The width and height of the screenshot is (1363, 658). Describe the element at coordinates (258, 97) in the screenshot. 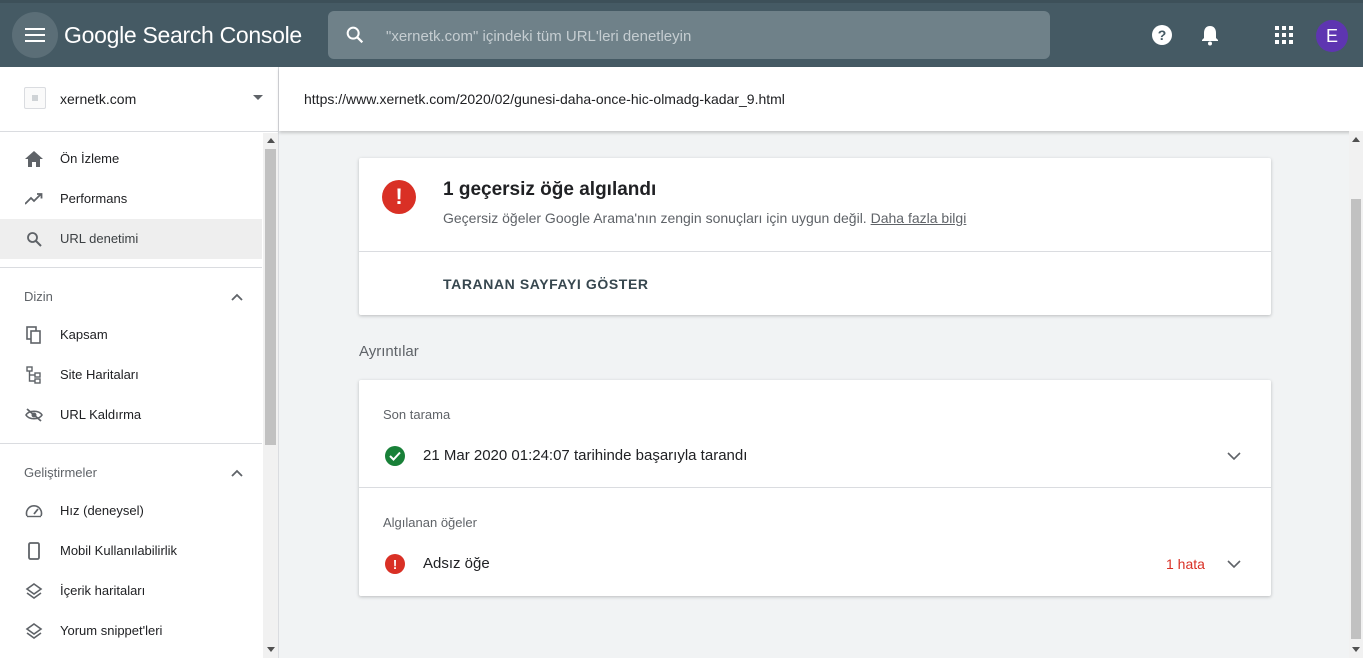

I see `dropdown-caret-icon` at that location.